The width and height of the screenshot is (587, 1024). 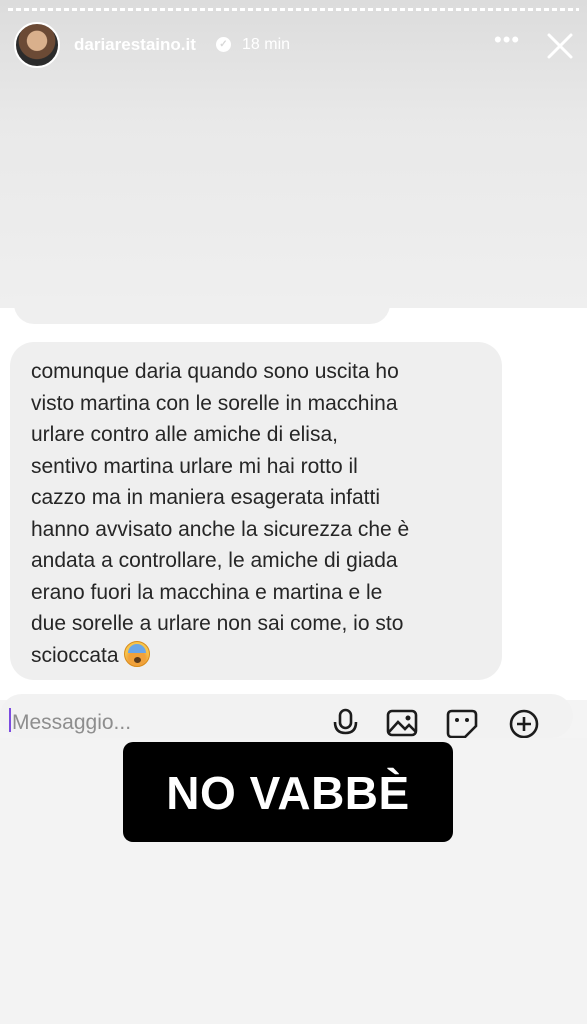 I want to click on story-progress-bar, so click(x=293, y=9).